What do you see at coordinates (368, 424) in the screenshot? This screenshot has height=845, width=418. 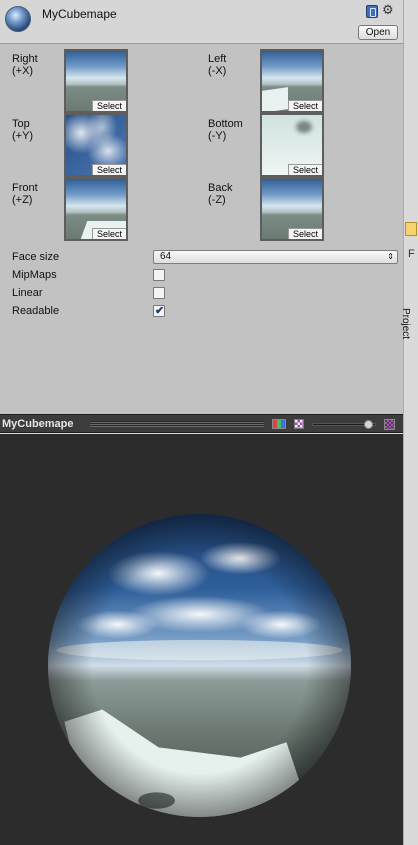 I see `mip-level-slider-thumb` at bounding box center [368, 424].